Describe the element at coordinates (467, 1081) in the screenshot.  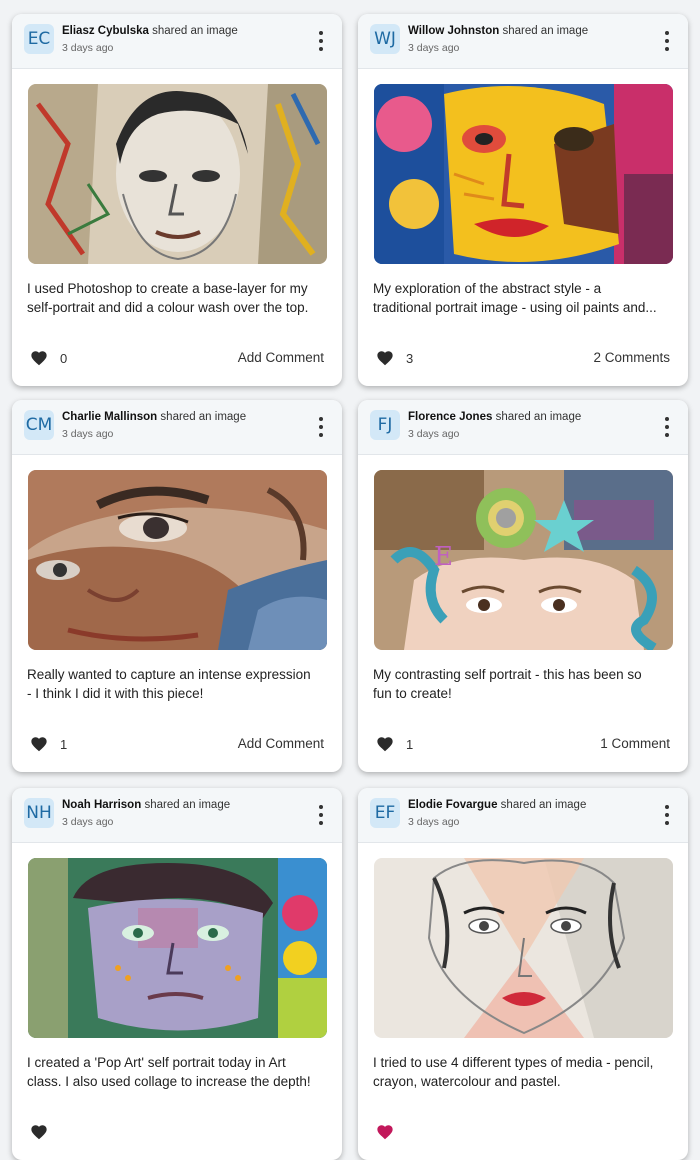
I see `caption-line: crayon, watercolour and pastel.` at that location.